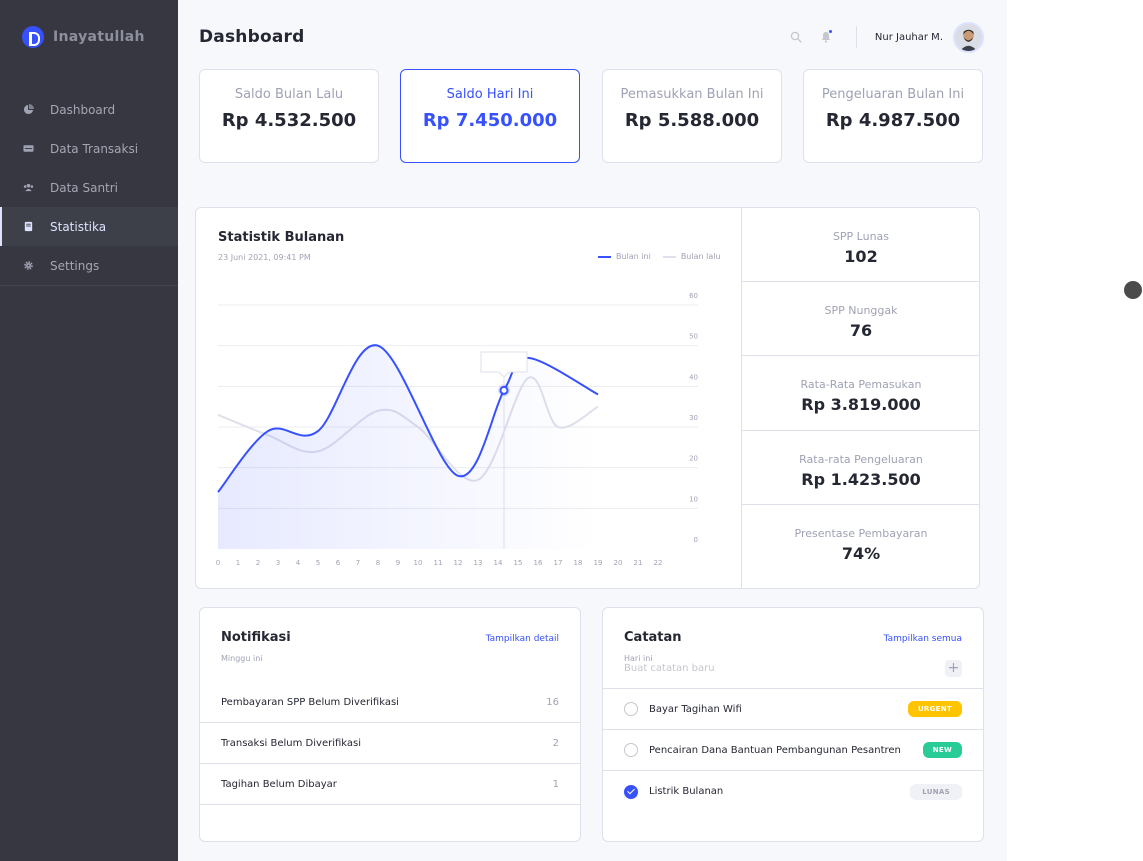  What do you see at coordinates (968, 37) in the screenshot?
I see `avatar` at bounding box center [968, 37].